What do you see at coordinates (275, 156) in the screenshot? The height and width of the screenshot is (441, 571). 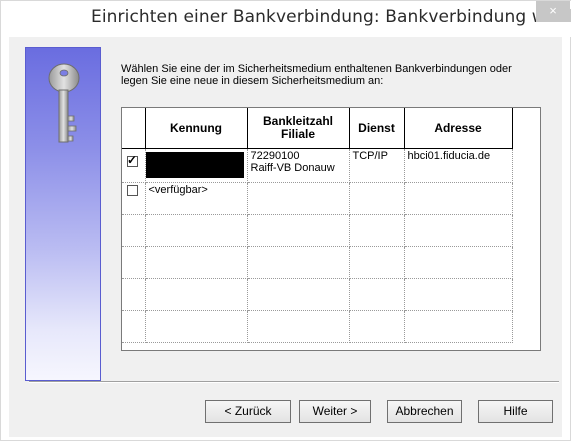 I see `cell-bankleitzahl: 72290100` at bounding box center [275, 156].